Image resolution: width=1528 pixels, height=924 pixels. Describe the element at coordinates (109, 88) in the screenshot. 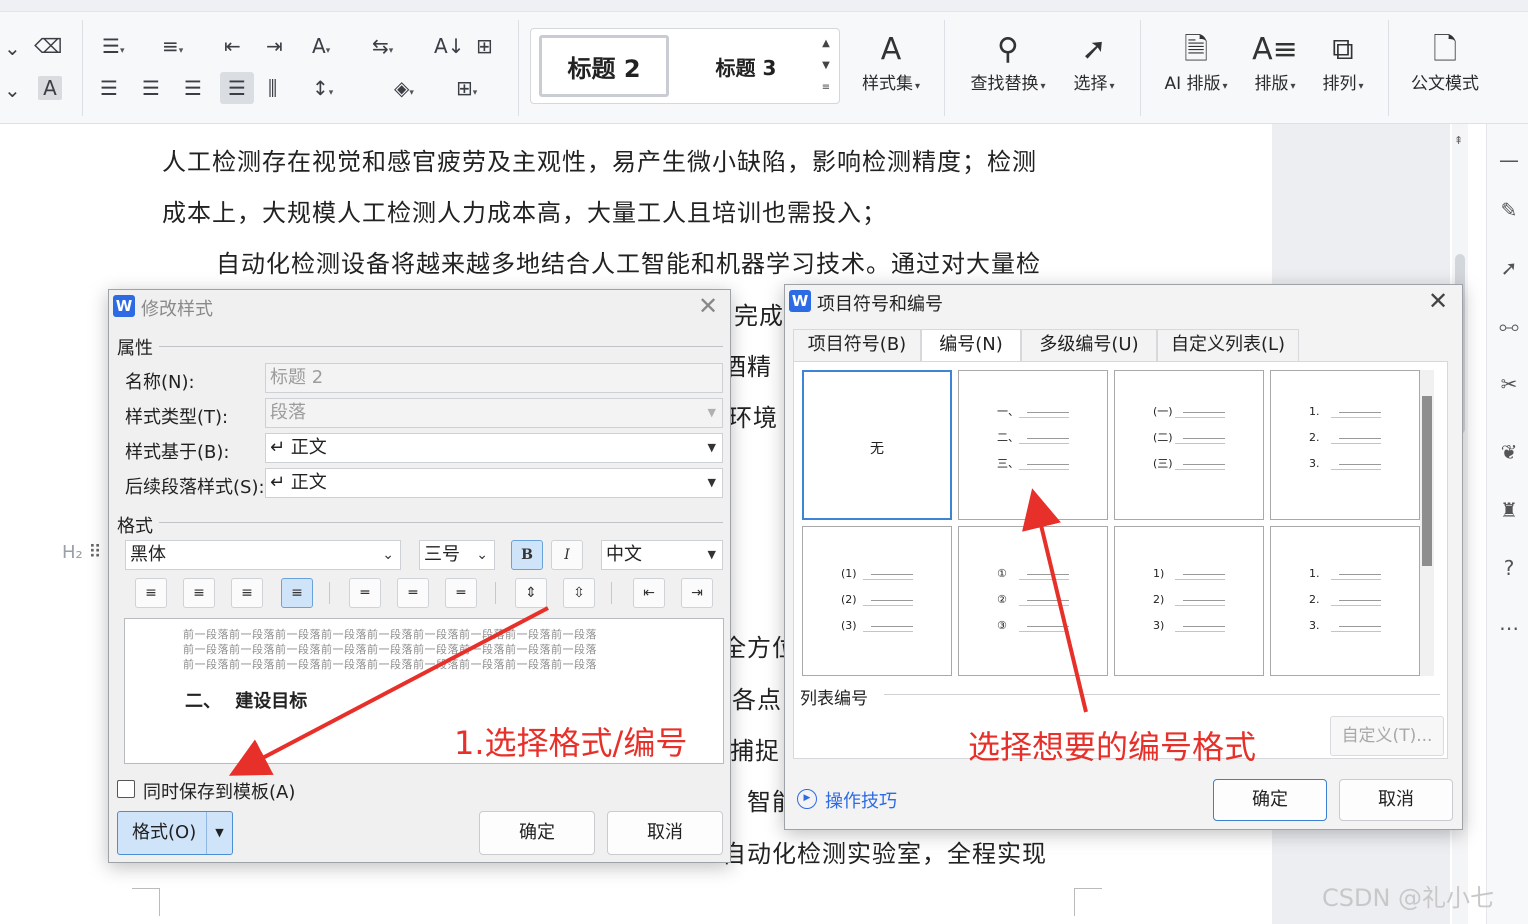

I see `align-left-icon: ☰` at that location.